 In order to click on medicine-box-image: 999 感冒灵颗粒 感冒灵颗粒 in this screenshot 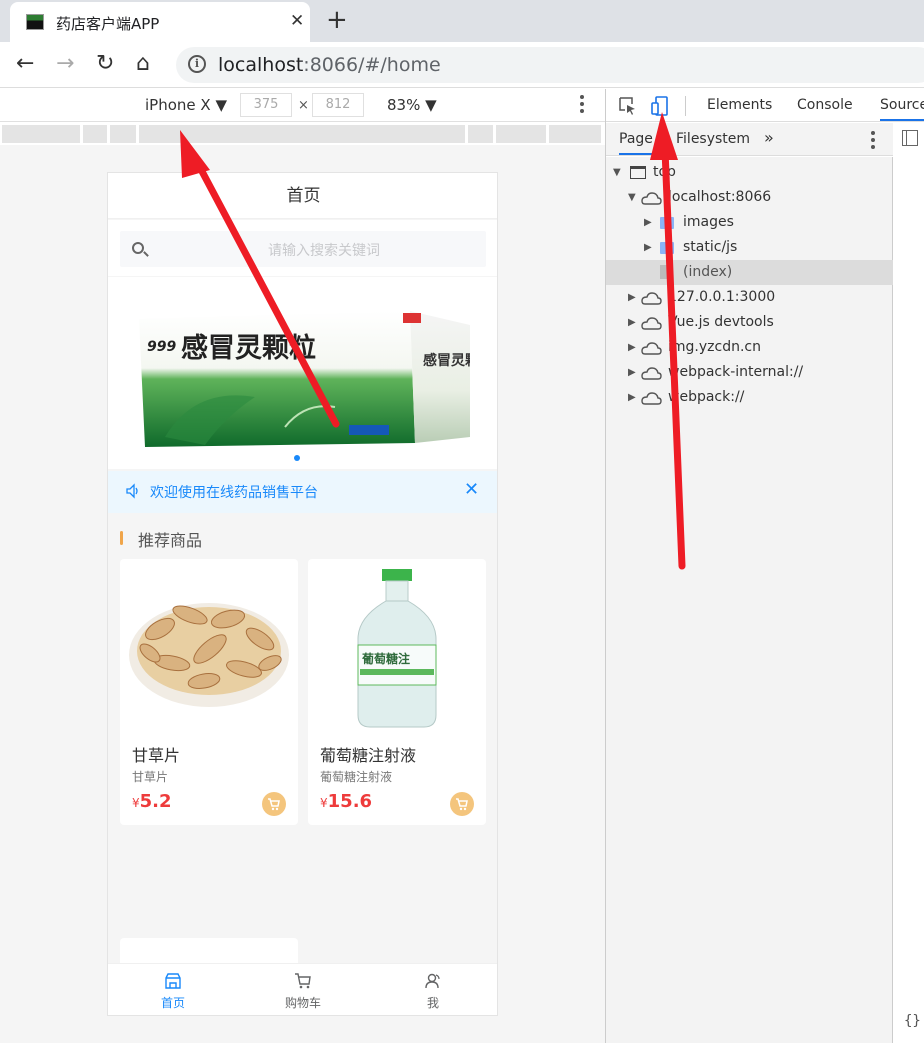, I will do `click(304, 379)`.